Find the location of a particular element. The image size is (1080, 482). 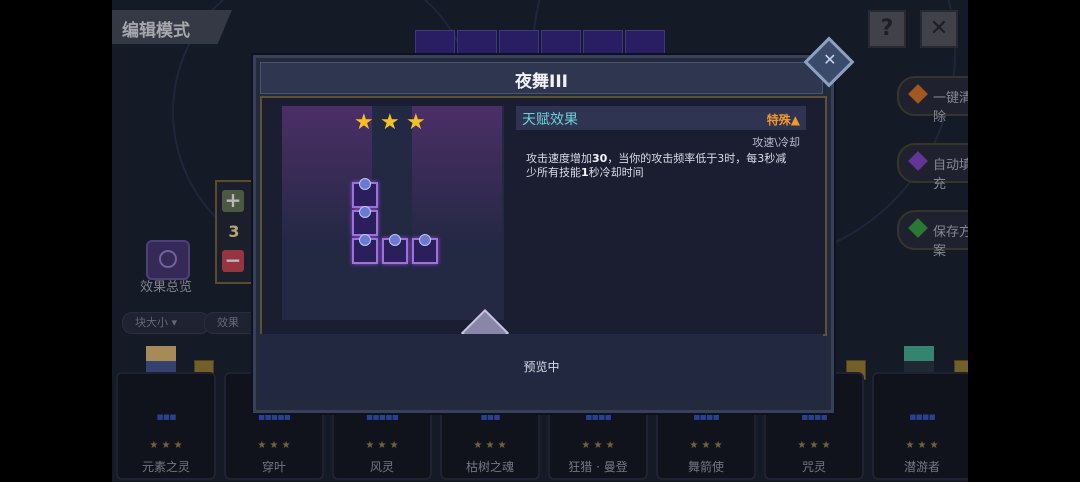

desc-value: 30 is located at coordinates (600, 158).